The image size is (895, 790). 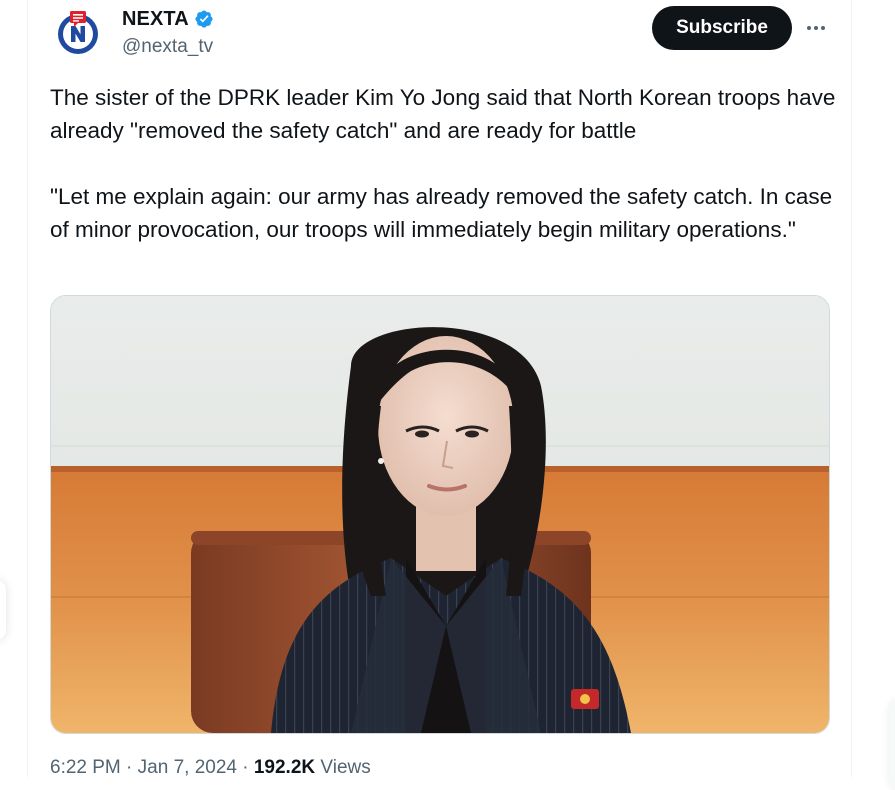 I want to click on more-options-icon, so click(x=816, y=28).